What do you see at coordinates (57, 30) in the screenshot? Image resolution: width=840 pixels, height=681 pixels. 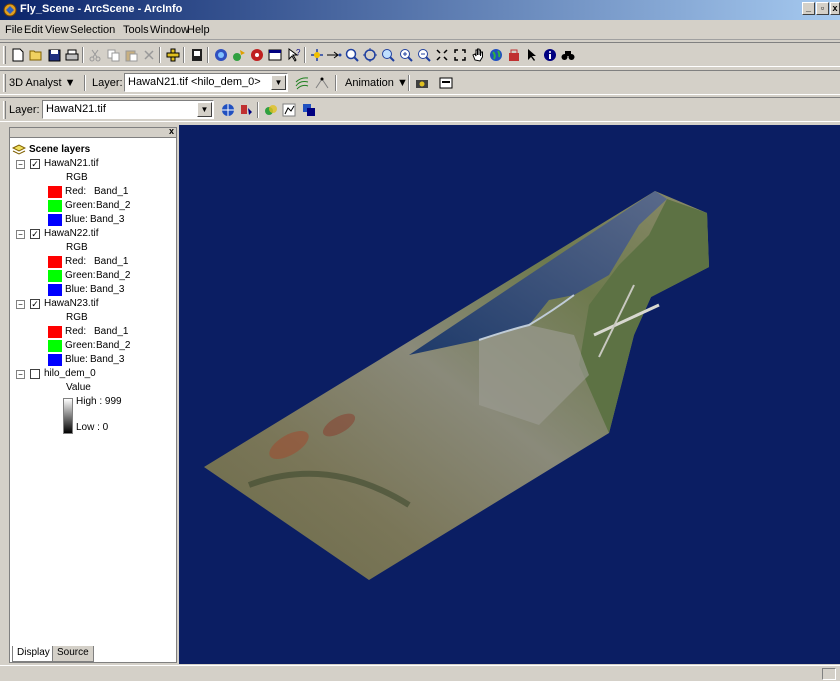 I see `menu-view: View` at bounding box center [57, 30].